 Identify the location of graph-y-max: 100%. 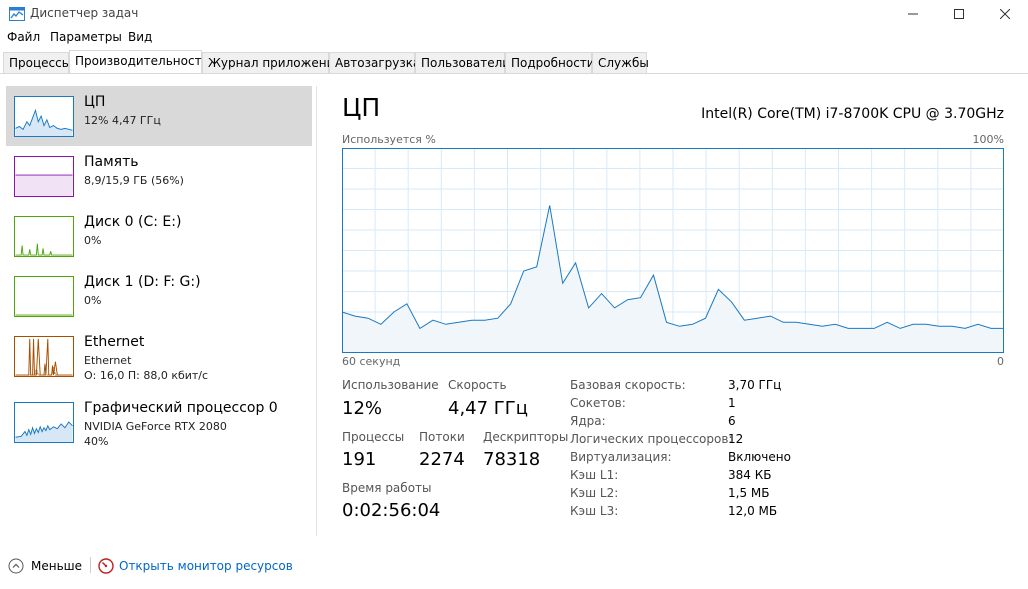
(988, 139).